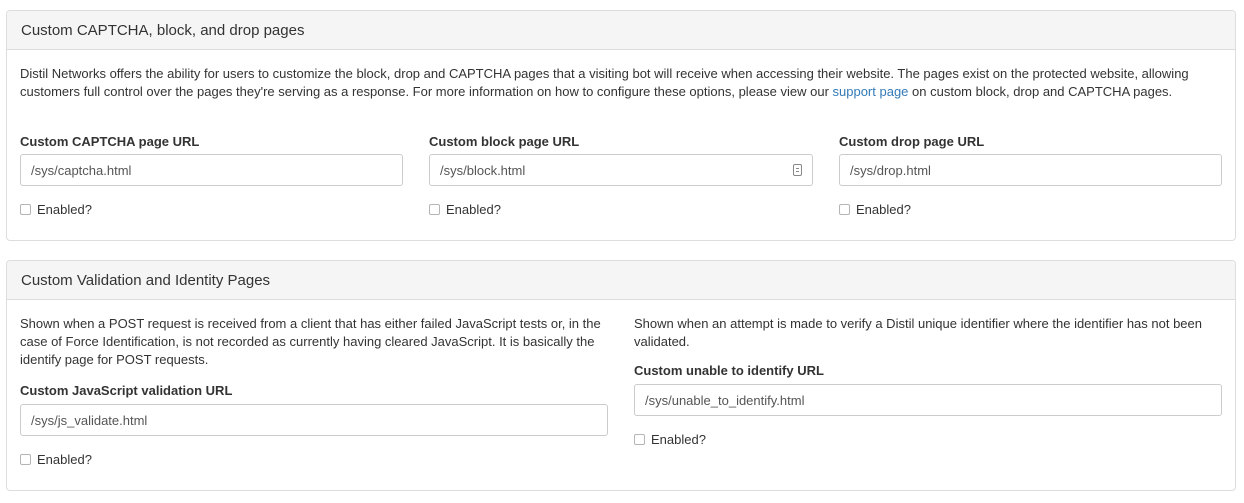  What do you see at coordinates (729, 370) in the screenshot?
I see `unable-identify-url-label: Custom unable to identify URL` at bounding box center [729, 370].